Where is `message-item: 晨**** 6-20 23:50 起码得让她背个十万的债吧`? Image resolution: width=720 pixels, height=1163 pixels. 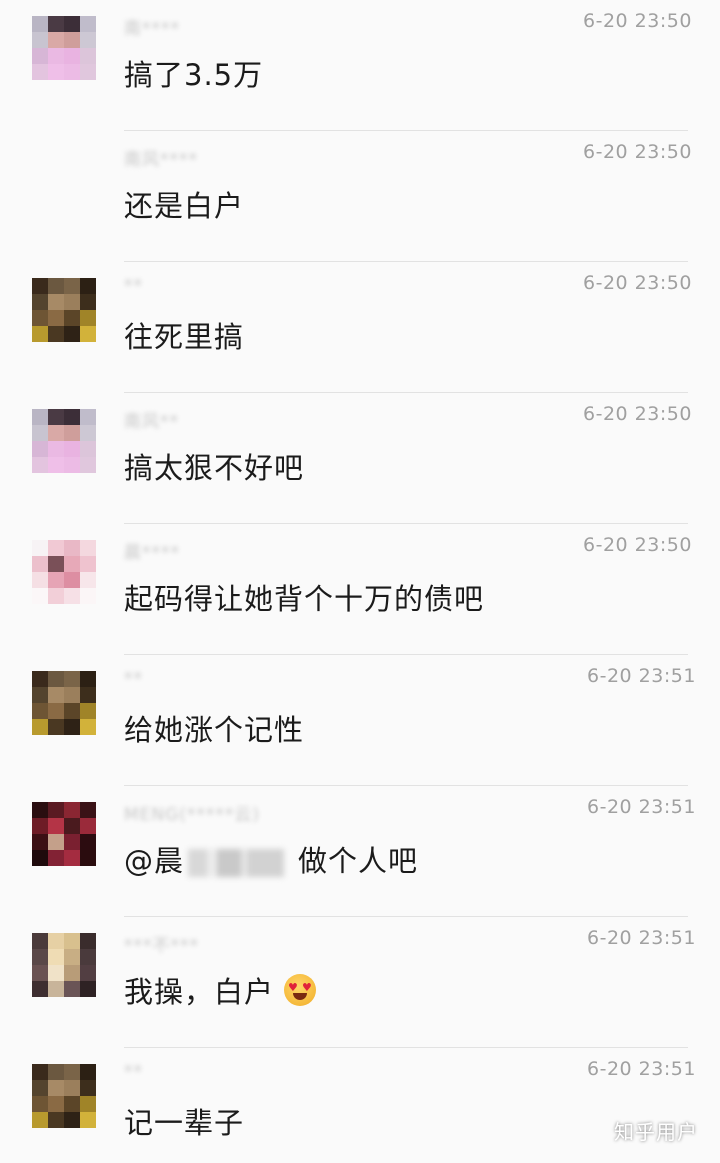
message-item: 晨**** 6-20 23:50 起码得让她背个十万的债吧 is located at coordinates (360, 589).